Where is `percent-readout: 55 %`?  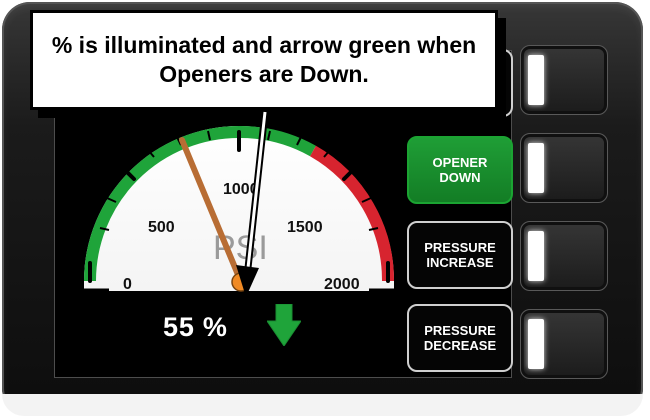
percent-readout: 55 % is located at coordinates (195, 327).